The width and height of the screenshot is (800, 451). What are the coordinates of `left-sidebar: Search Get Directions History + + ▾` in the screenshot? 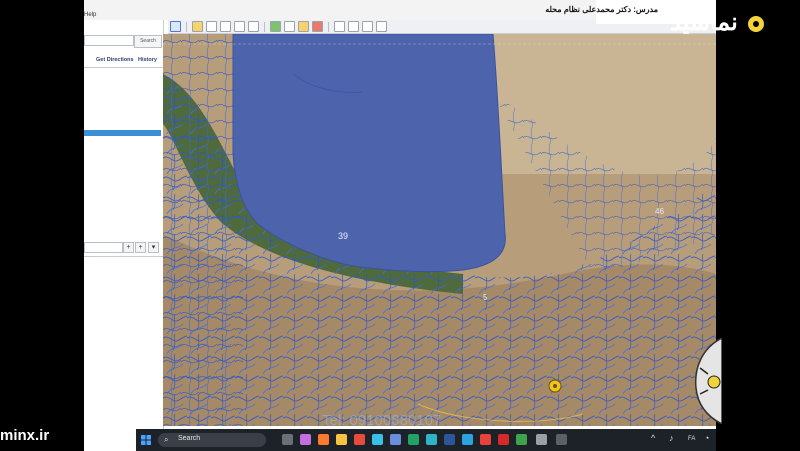 It's located at (124, 225).